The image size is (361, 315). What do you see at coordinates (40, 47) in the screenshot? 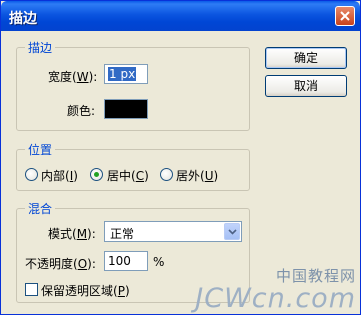
I see `stroke-group-label: 描边` at bounding box center [40, 47].